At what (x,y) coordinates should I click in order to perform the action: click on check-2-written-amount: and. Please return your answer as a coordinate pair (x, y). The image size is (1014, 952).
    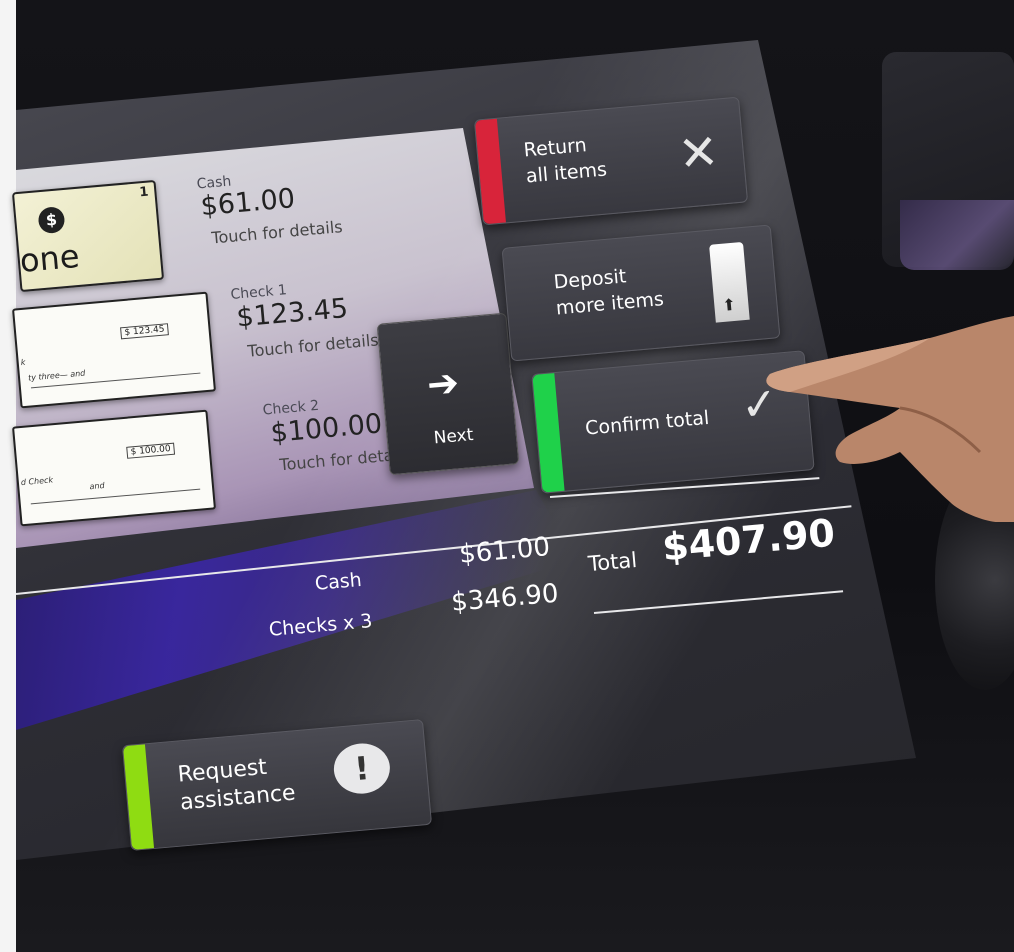
    Looking at the image, I should click on (97, 486).